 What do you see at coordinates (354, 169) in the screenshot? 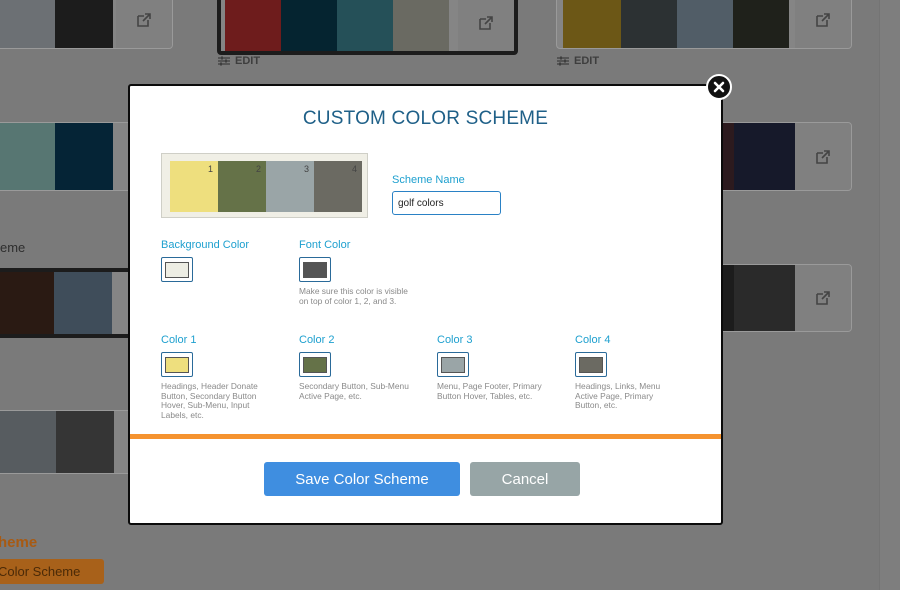
I see `preview-number: 4` at bounding box center [354, 169].